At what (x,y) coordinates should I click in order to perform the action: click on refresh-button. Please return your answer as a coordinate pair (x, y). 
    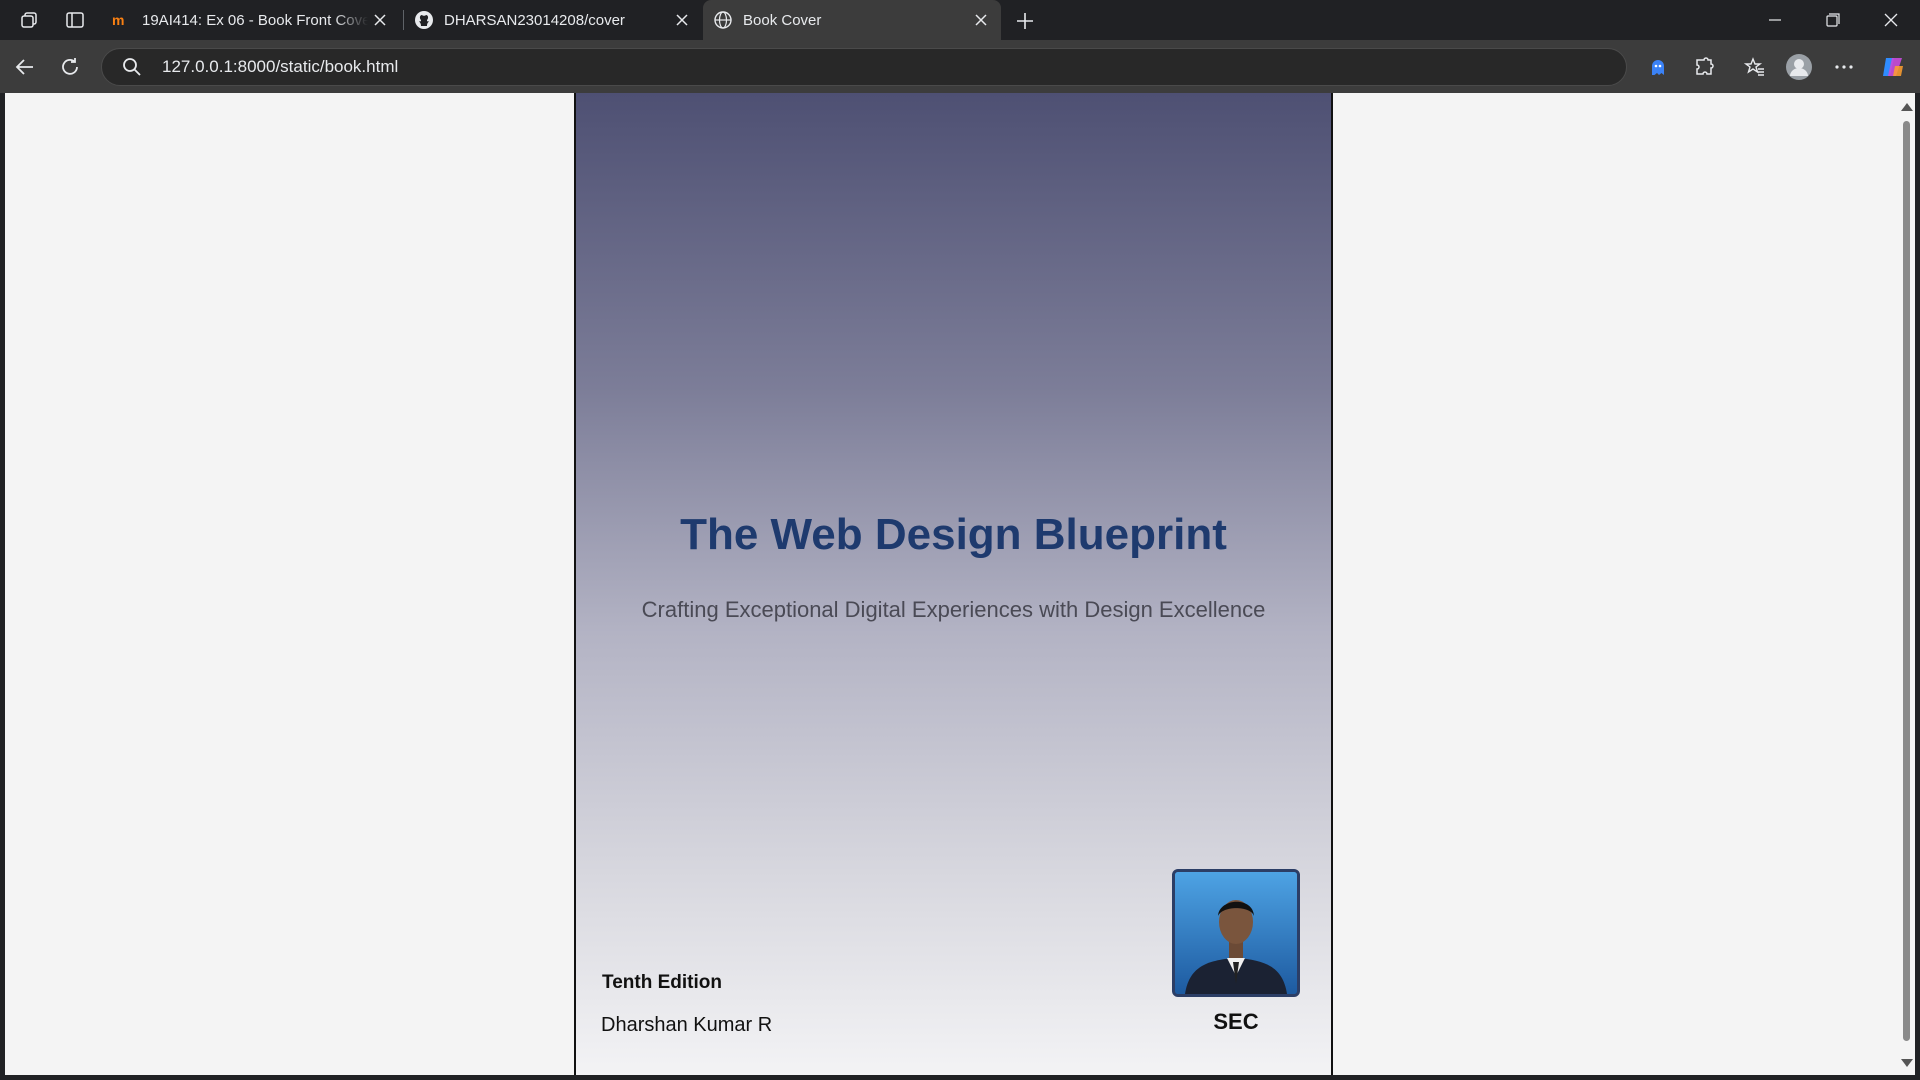
    Looking at the image, I should click on (70, 67).